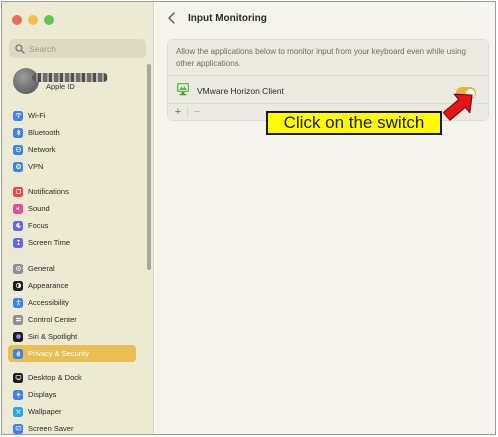 This screenshot has height=437, width=498. I want to click on notifications-icon, so click(18, 191).